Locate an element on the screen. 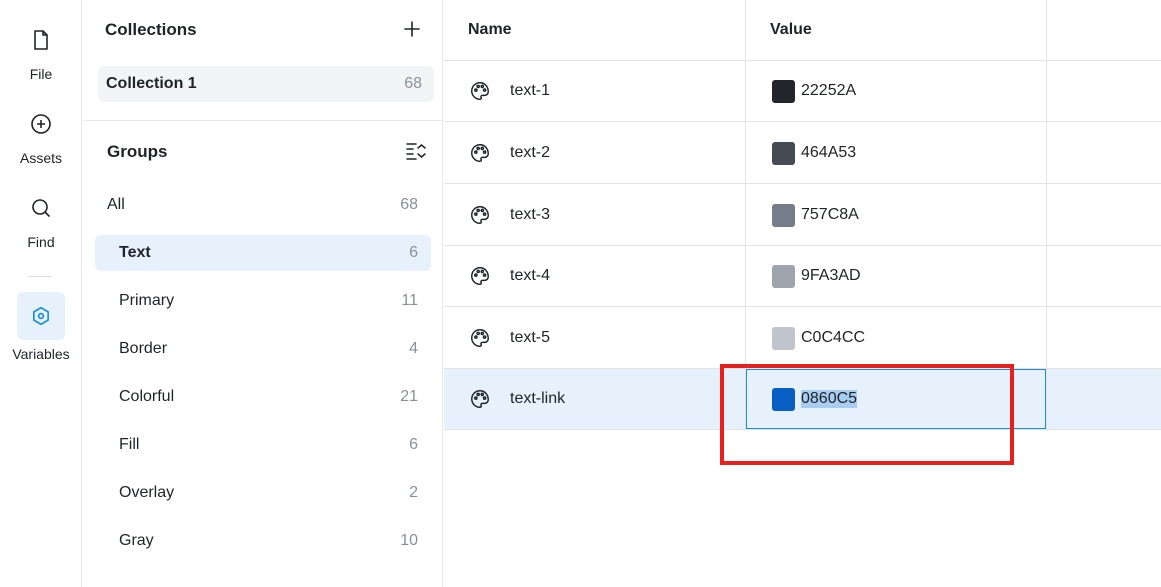 This screenshot has width=1161, height=587. table-row: text-3 757C8A is located at coordinates (802, 215).